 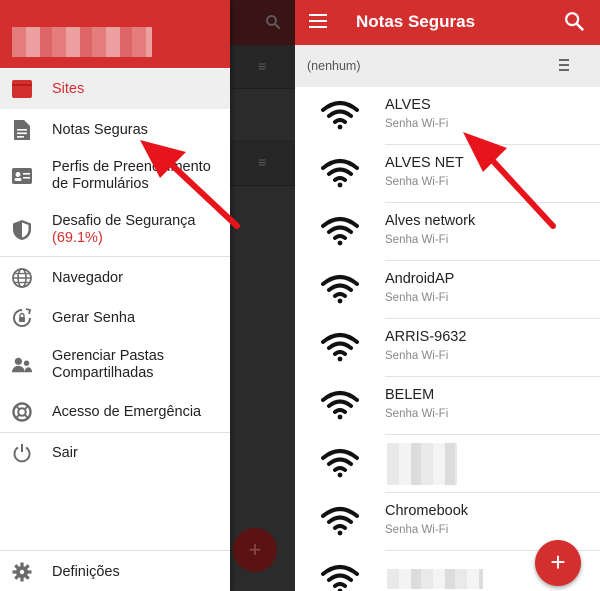 I want to click on hamburger-menu-icon, so click(x=318, y=21).